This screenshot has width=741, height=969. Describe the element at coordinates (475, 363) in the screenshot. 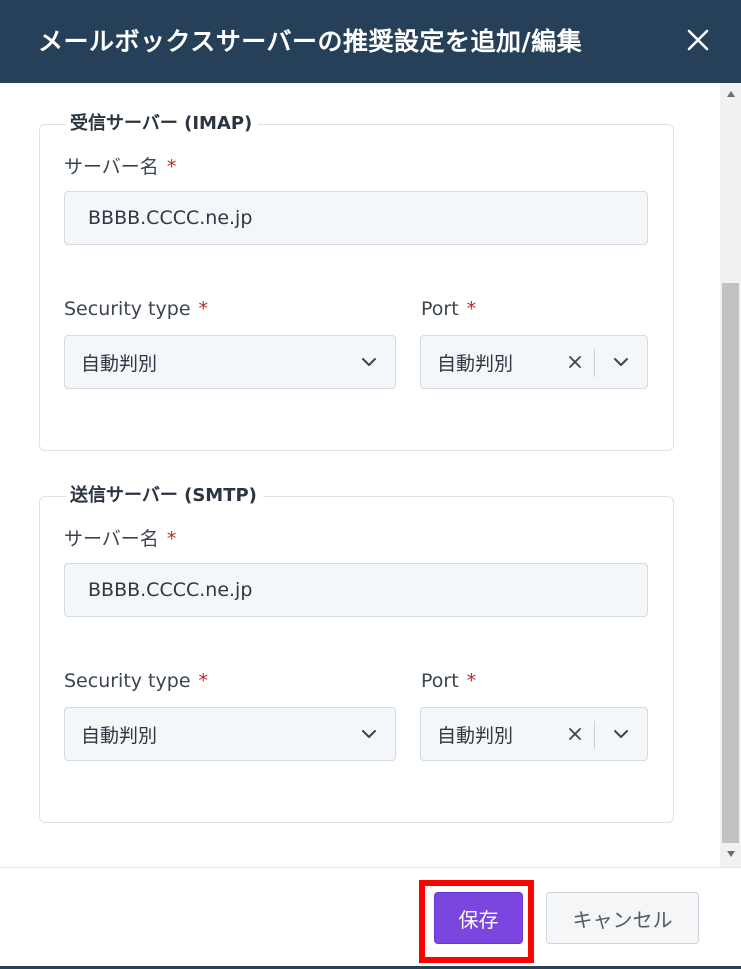

I see `incoming-port-value: 自動判別` at that location.